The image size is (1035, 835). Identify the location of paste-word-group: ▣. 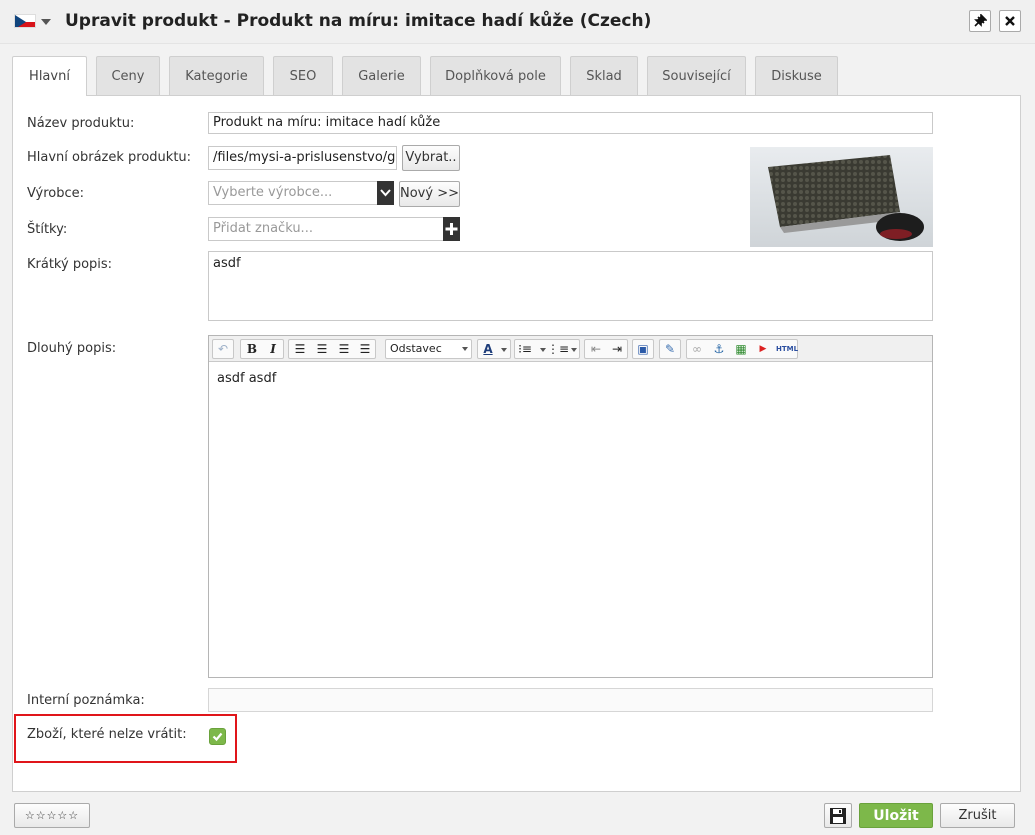
(643, 349).